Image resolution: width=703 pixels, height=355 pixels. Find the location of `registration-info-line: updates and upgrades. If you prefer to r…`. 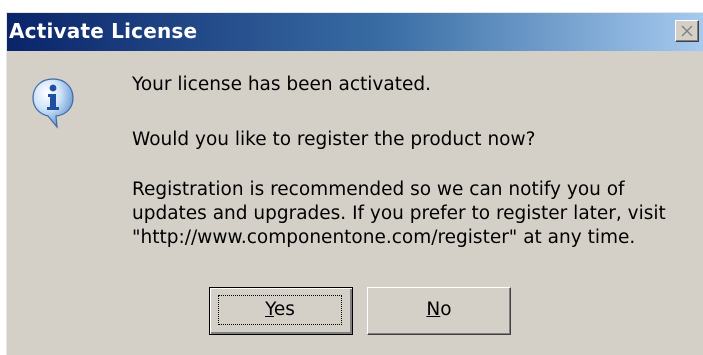

registration-info-line: updates and upgrades. If you prefer to r… is located at coordinates (399, 213).